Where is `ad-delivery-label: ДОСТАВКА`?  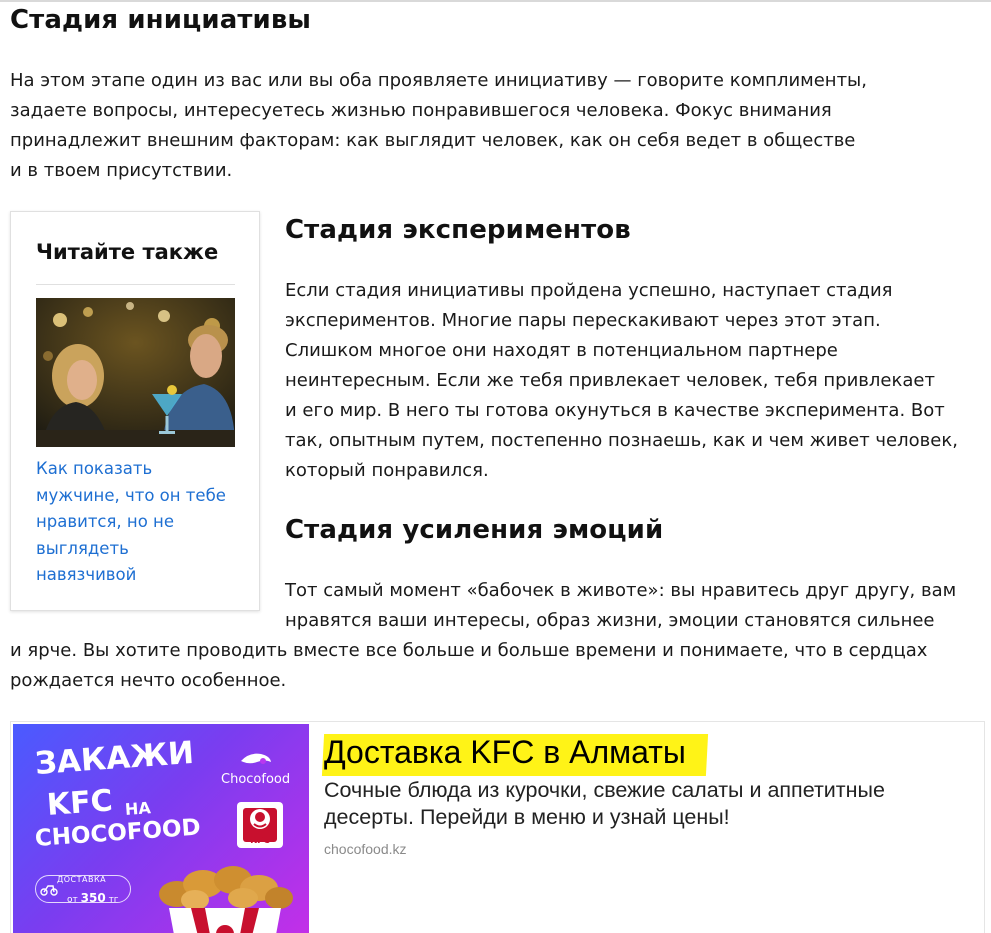 ad-delivery-label: ДОСТАВКА is located at coordinates (82, 879).